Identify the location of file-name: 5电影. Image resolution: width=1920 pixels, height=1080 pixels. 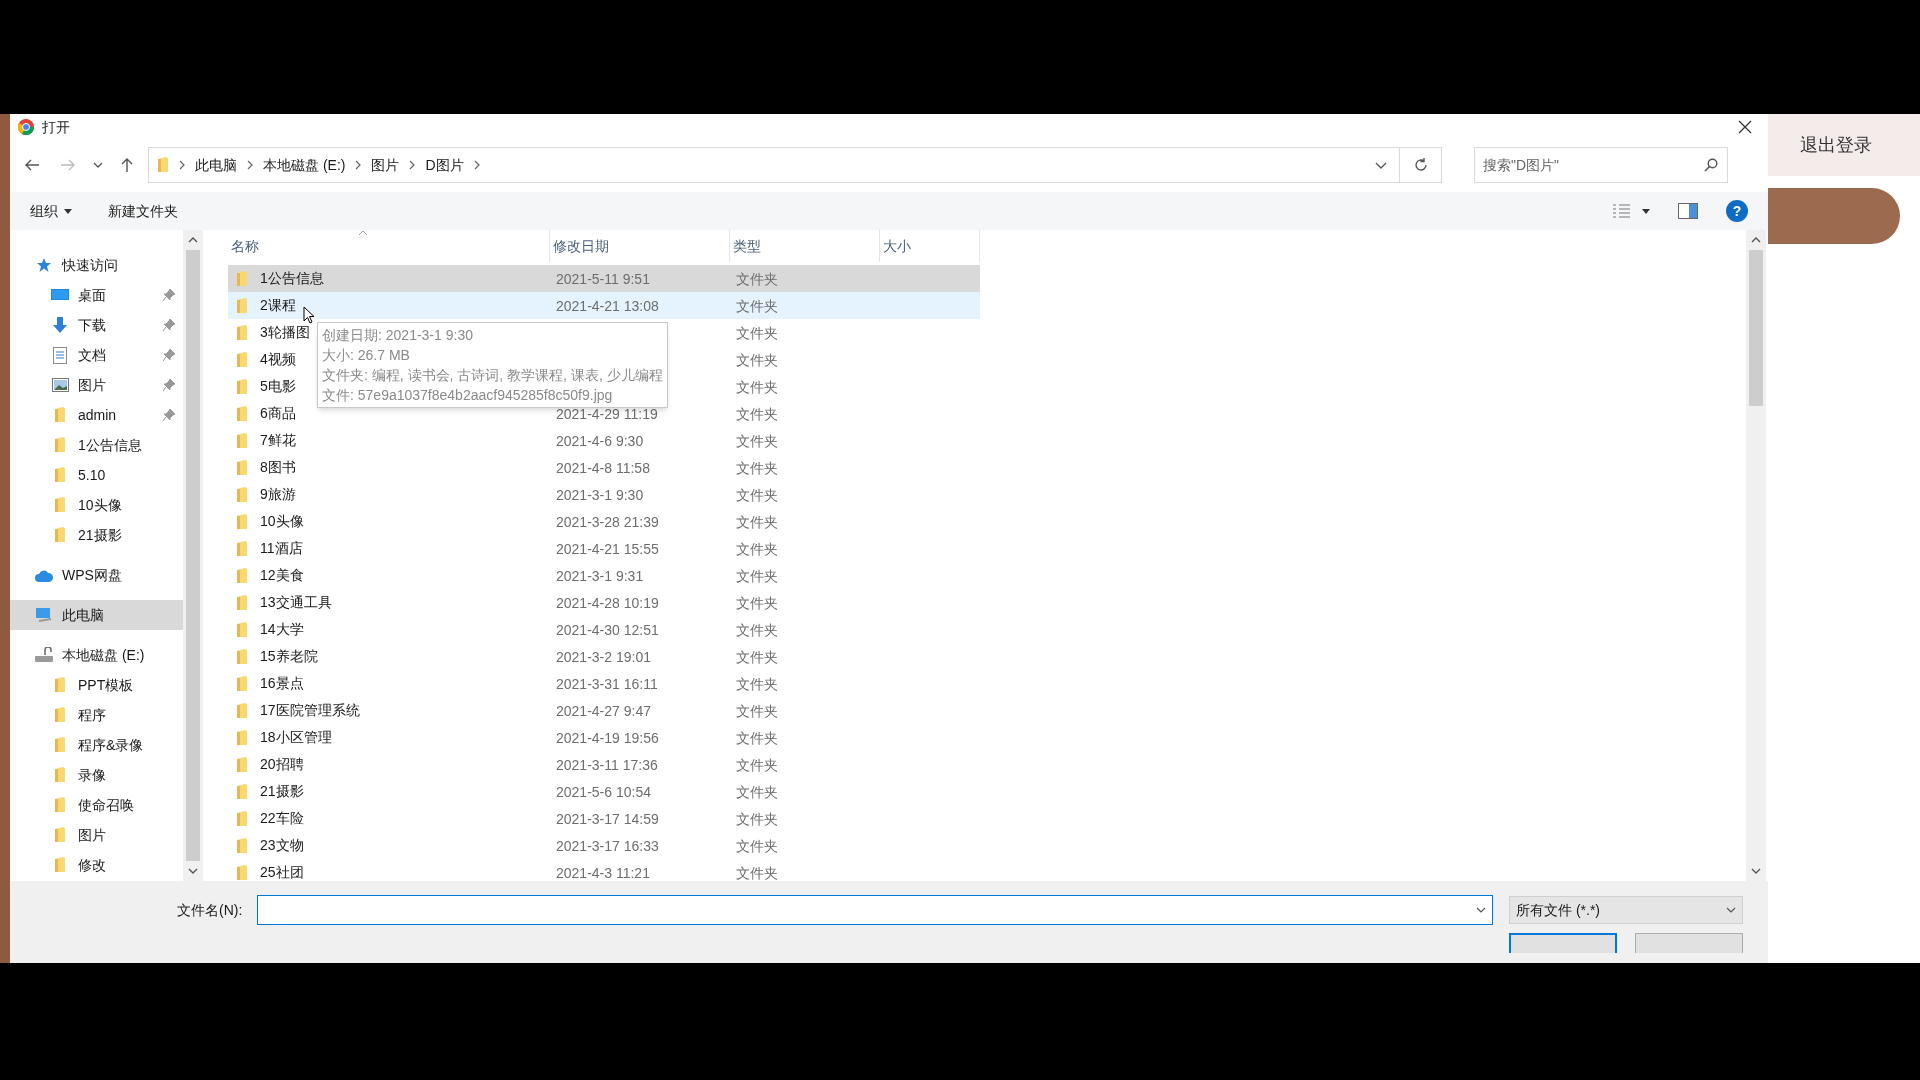
(278, 386).